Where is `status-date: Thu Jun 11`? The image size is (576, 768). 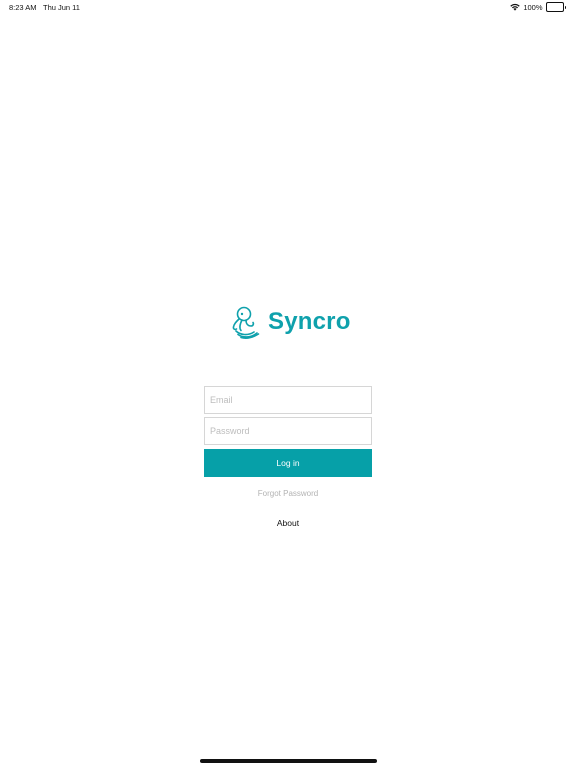
status-date: Thu Jun 11 is located at coordinates (61, 7).